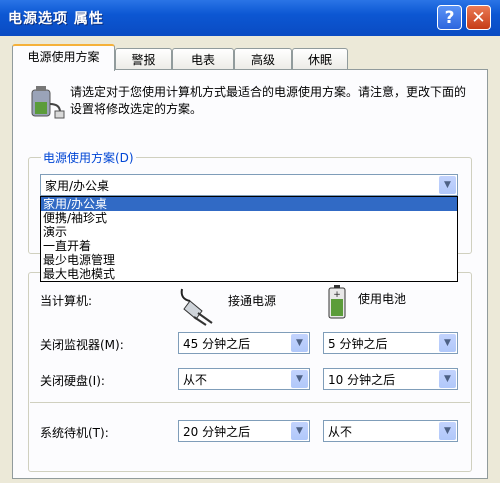  I want to click on plug-icon, so click(200, 306).